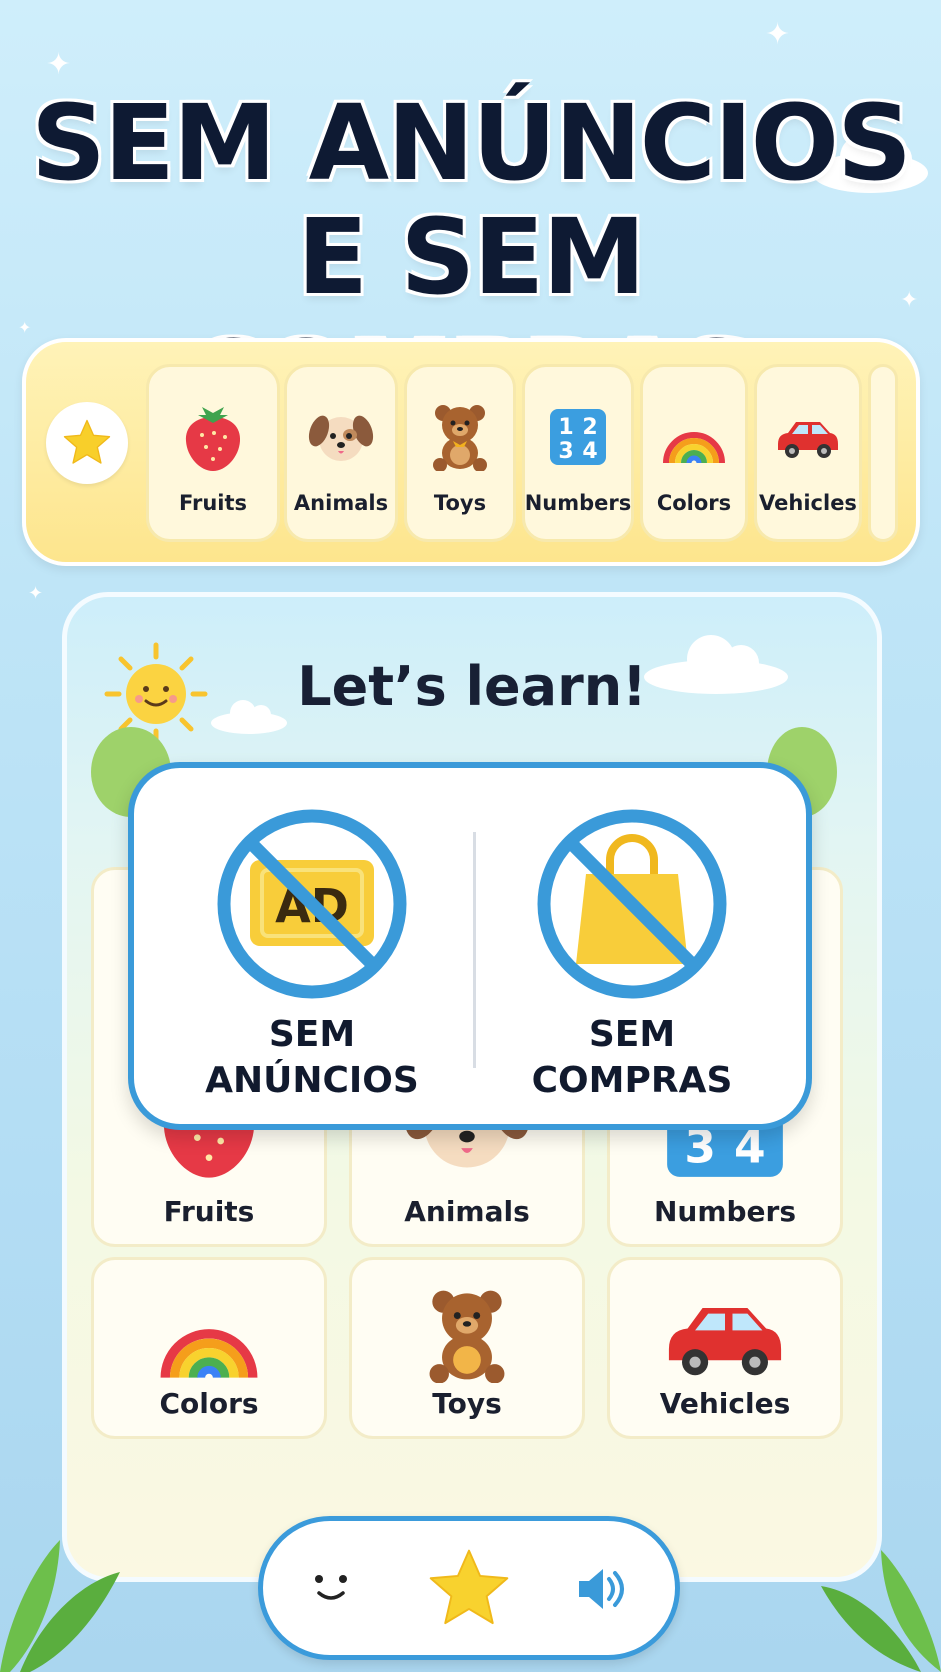 The width and height of the screenshot is (941, 1672). I want to click on digit: 3, so click(565, 451).